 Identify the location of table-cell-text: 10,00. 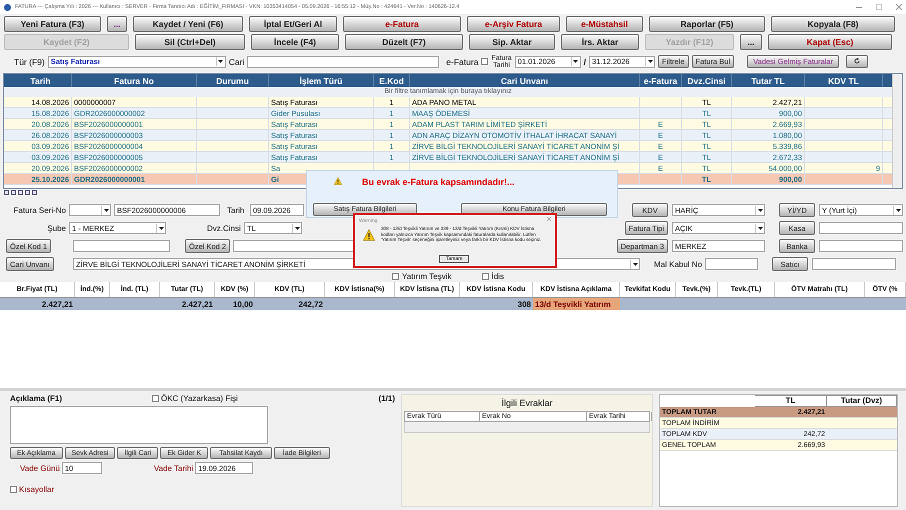
(243, 304).